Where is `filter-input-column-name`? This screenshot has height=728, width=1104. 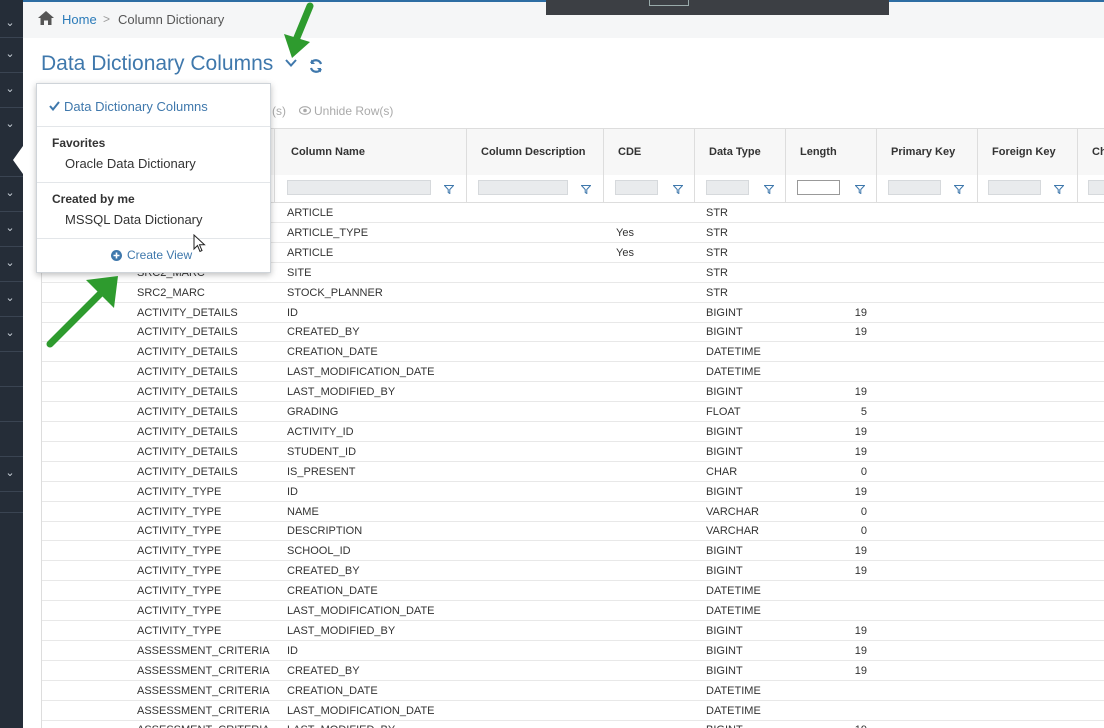
filter-input-column-name is located at coordinates (359, 187).